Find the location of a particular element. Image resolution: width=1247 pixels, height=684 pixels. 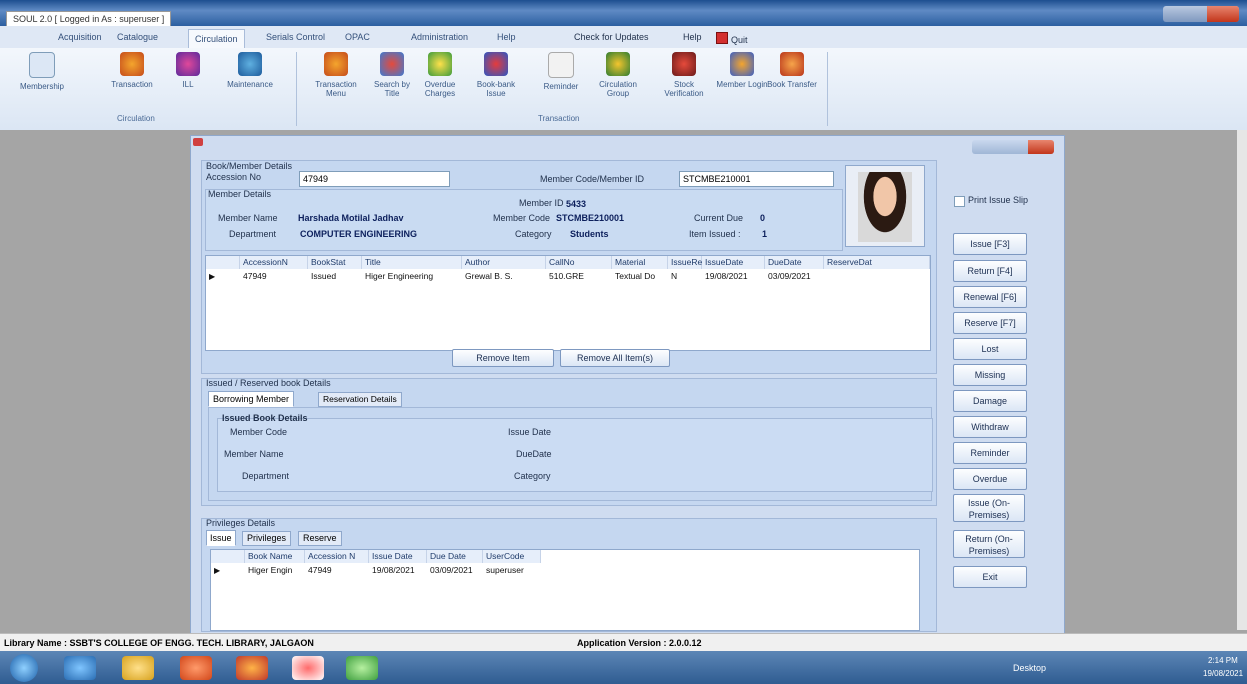

search-by-title-button: Search by Title is located at coordinates (392, 75).